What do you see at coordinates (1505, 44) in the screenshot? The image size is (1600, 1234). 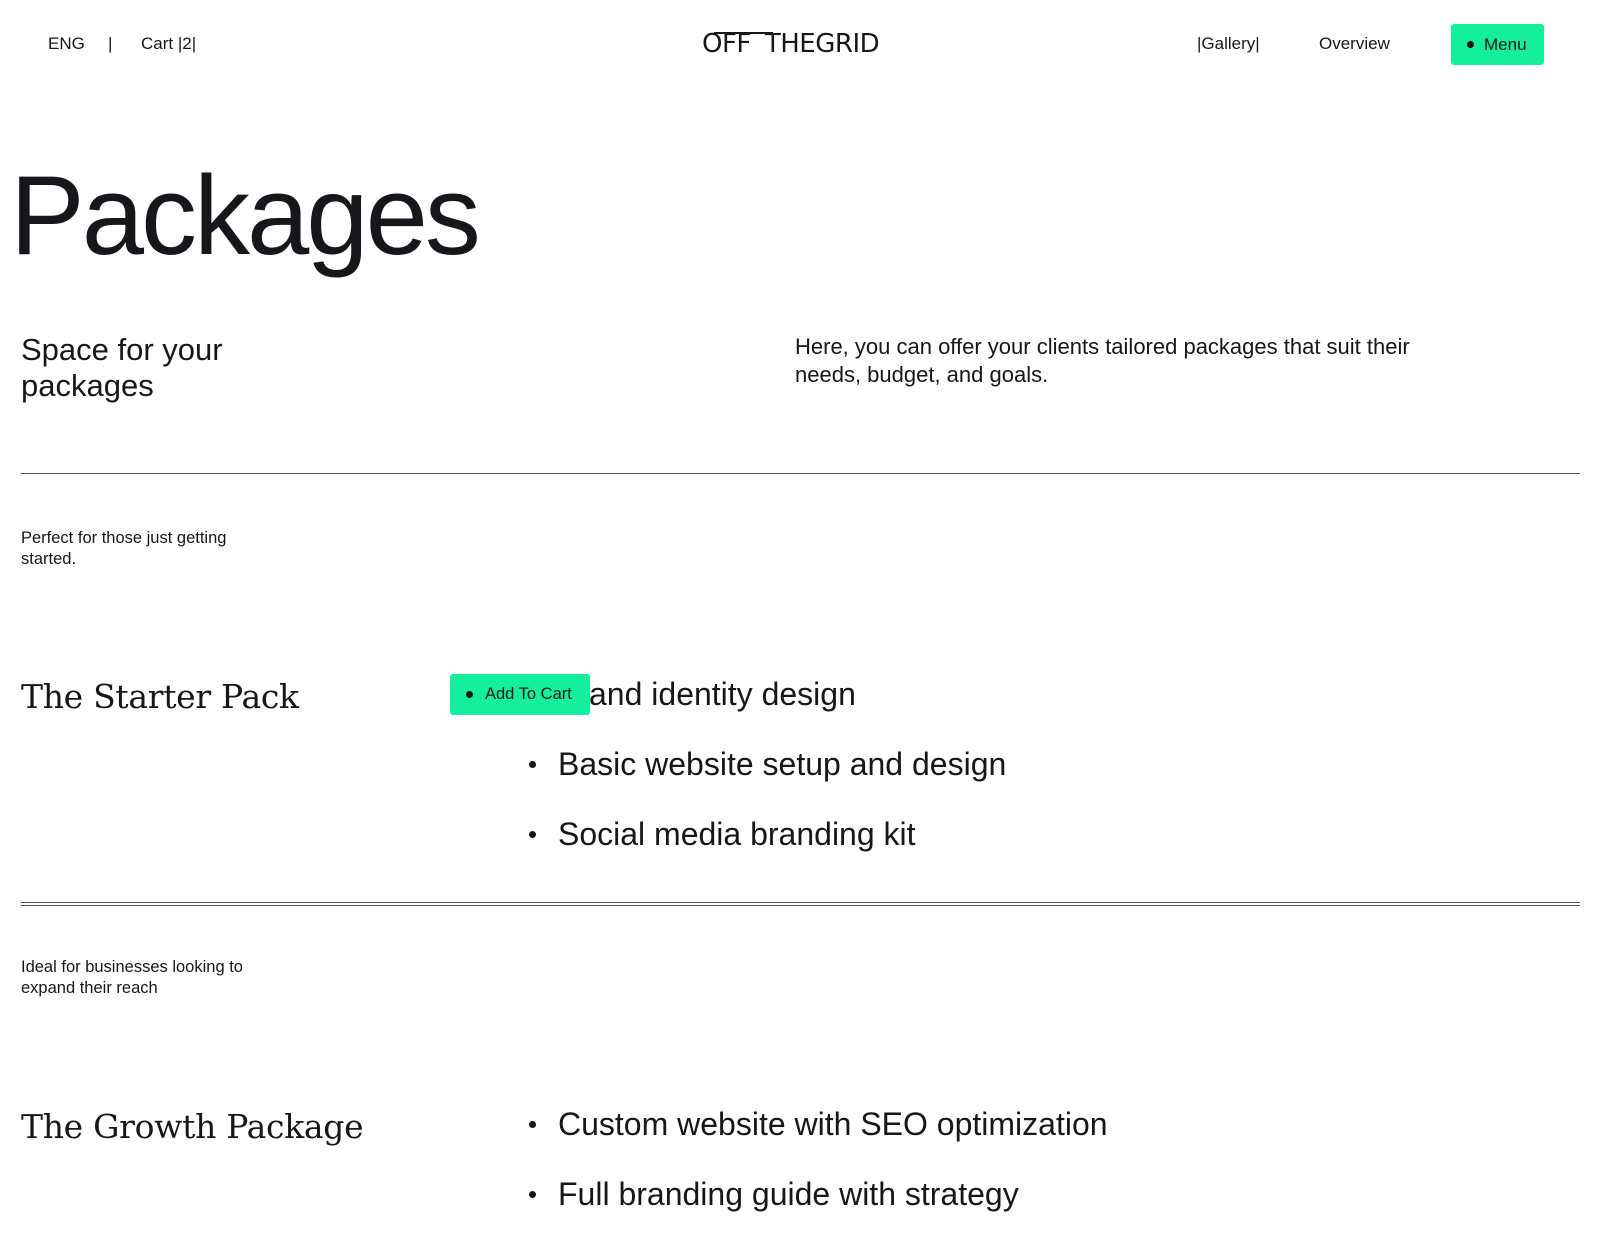 I see `menu-button-label: Menu` at bounding box center [1505, 44].